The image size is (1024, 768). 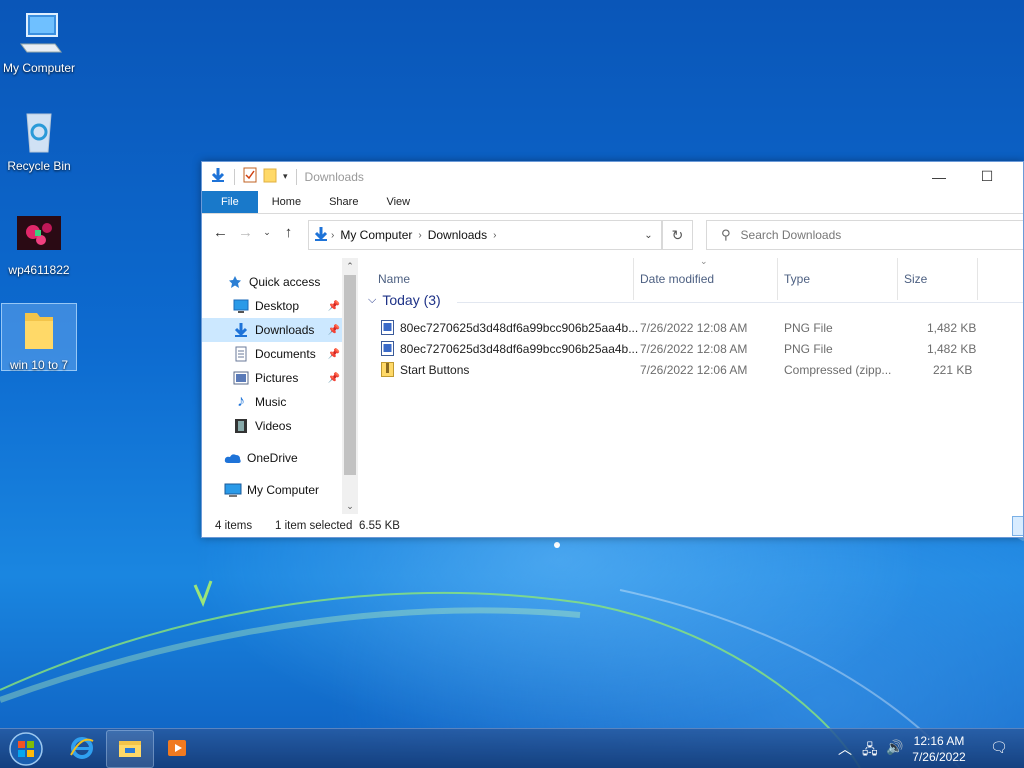 What do you see at coordinates (870, 751) in the screenshot?
I see `network-icon: 🖧` at bounding box center [870, 751].